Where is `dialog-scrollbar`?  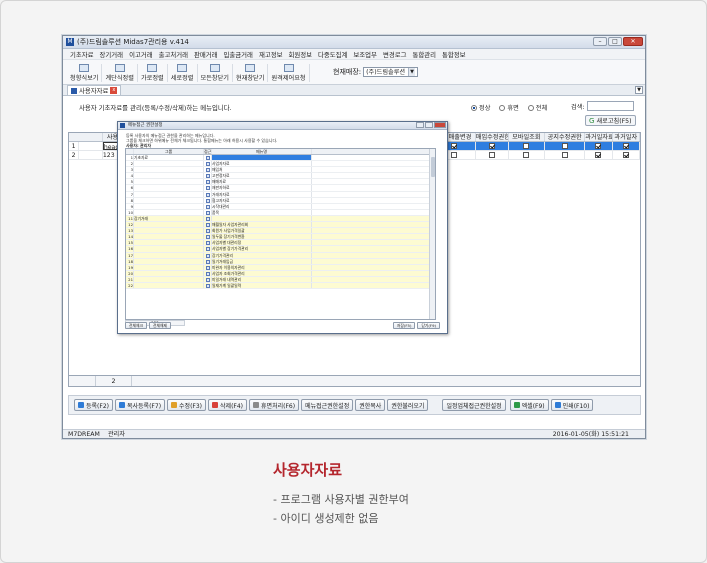
dialog-scrollbar is located at coordinates (432, 234).